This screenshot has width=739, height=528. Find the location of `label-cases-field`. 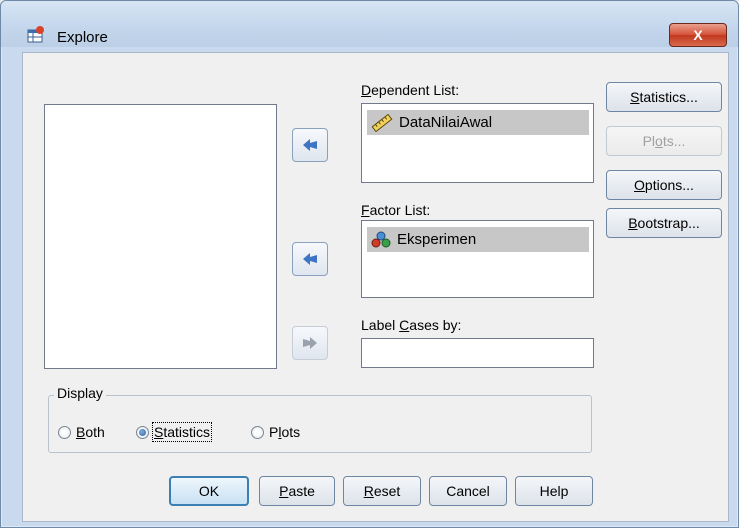

label-cases-field is located at coordinates (477, 353).